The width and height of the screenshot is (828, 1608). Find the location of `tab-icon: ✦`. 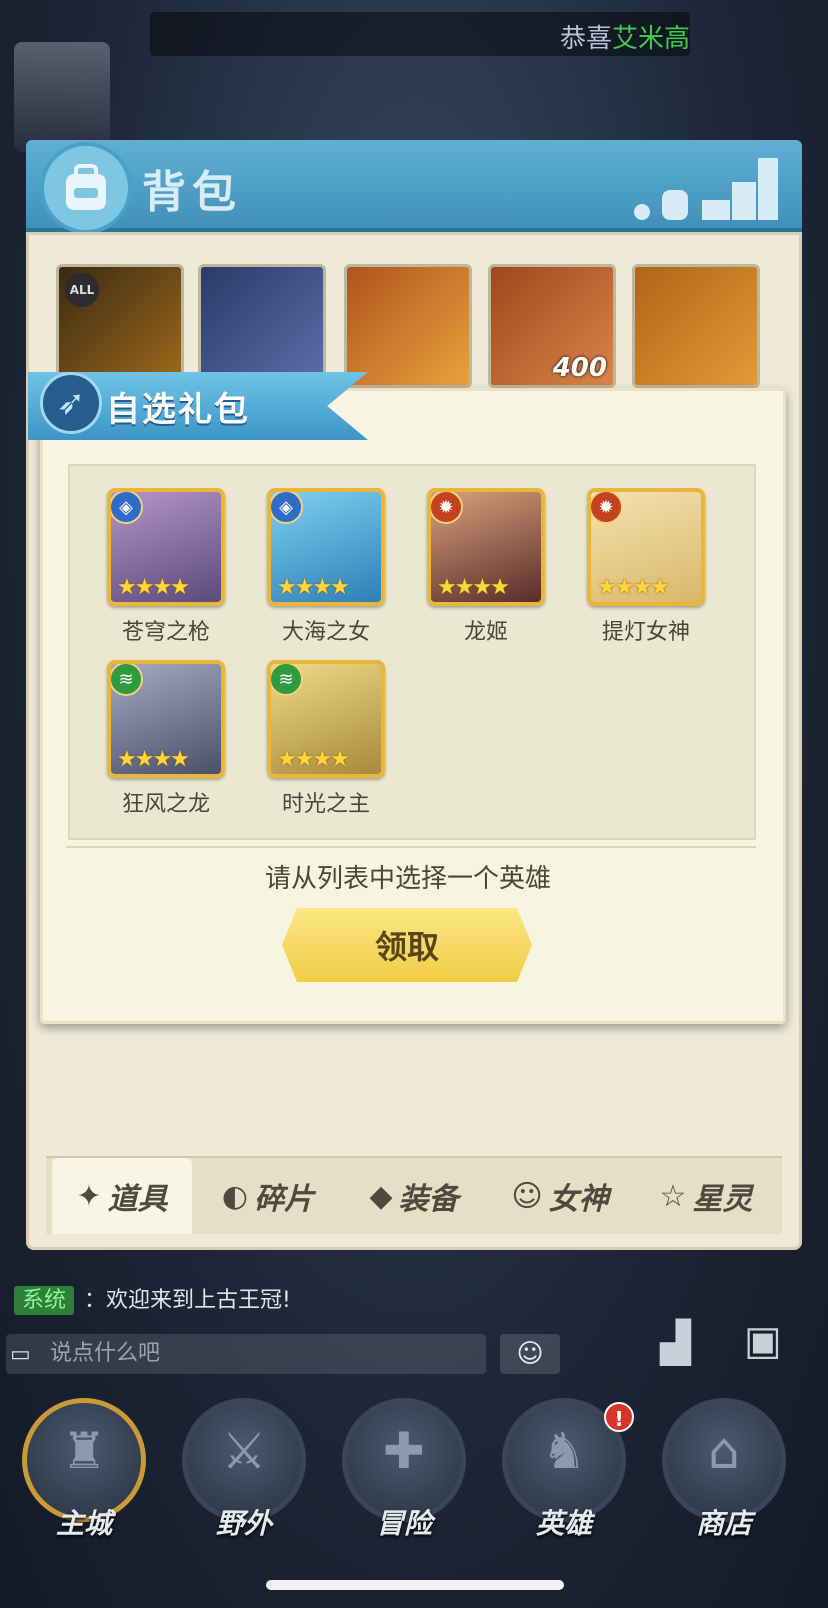

tab-icon: ✦ is located at coordinates (89, 1196).